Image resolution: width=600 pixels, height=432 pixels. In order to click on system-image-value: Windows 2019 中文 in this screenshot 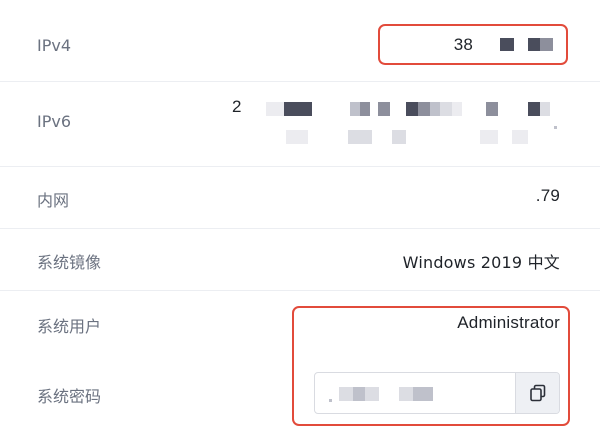, I will do `click(481, 262)`.